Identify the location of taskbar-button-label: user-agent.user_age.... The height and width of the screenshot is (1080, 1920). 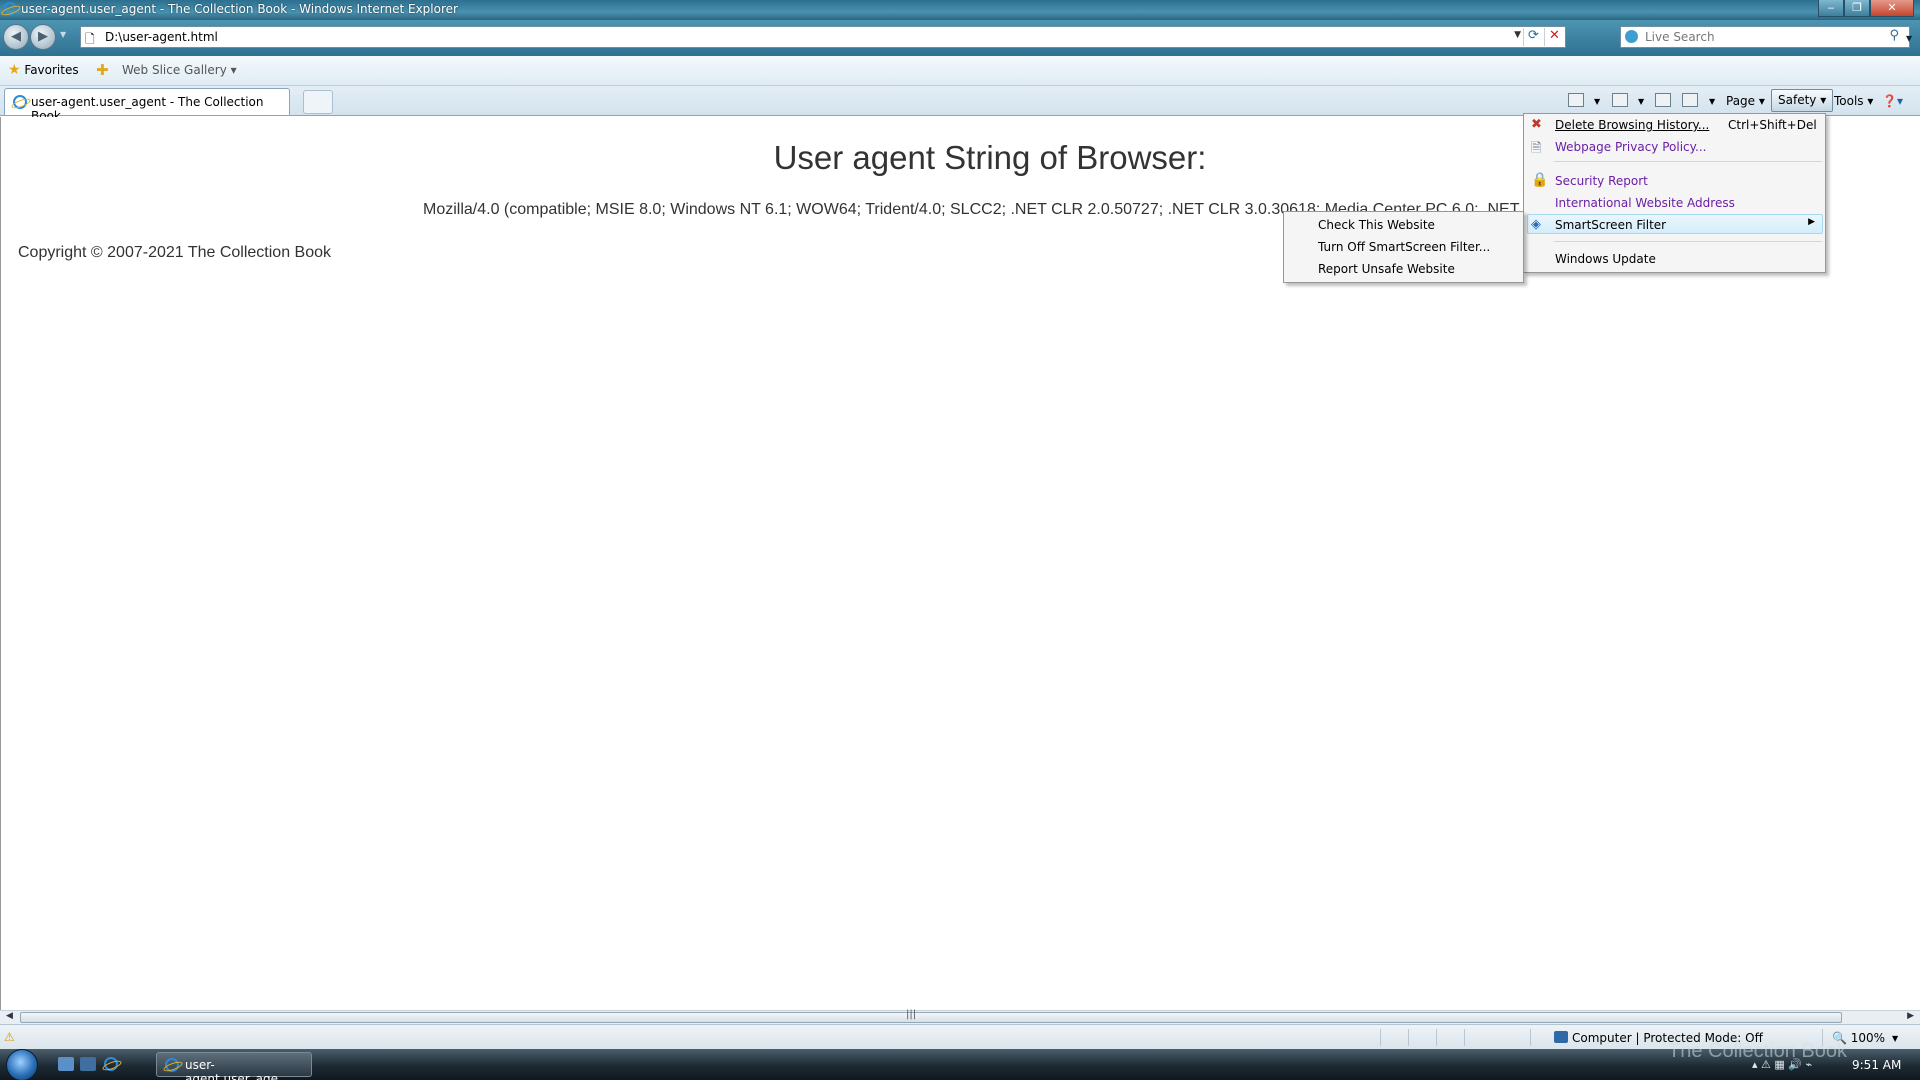
(237, 1069).